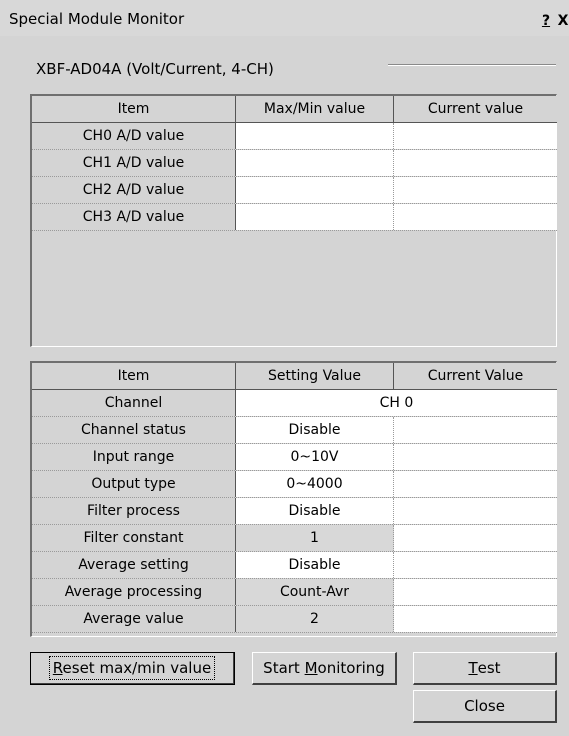  I want to click on channel-label: Channel, so click(134, 403).